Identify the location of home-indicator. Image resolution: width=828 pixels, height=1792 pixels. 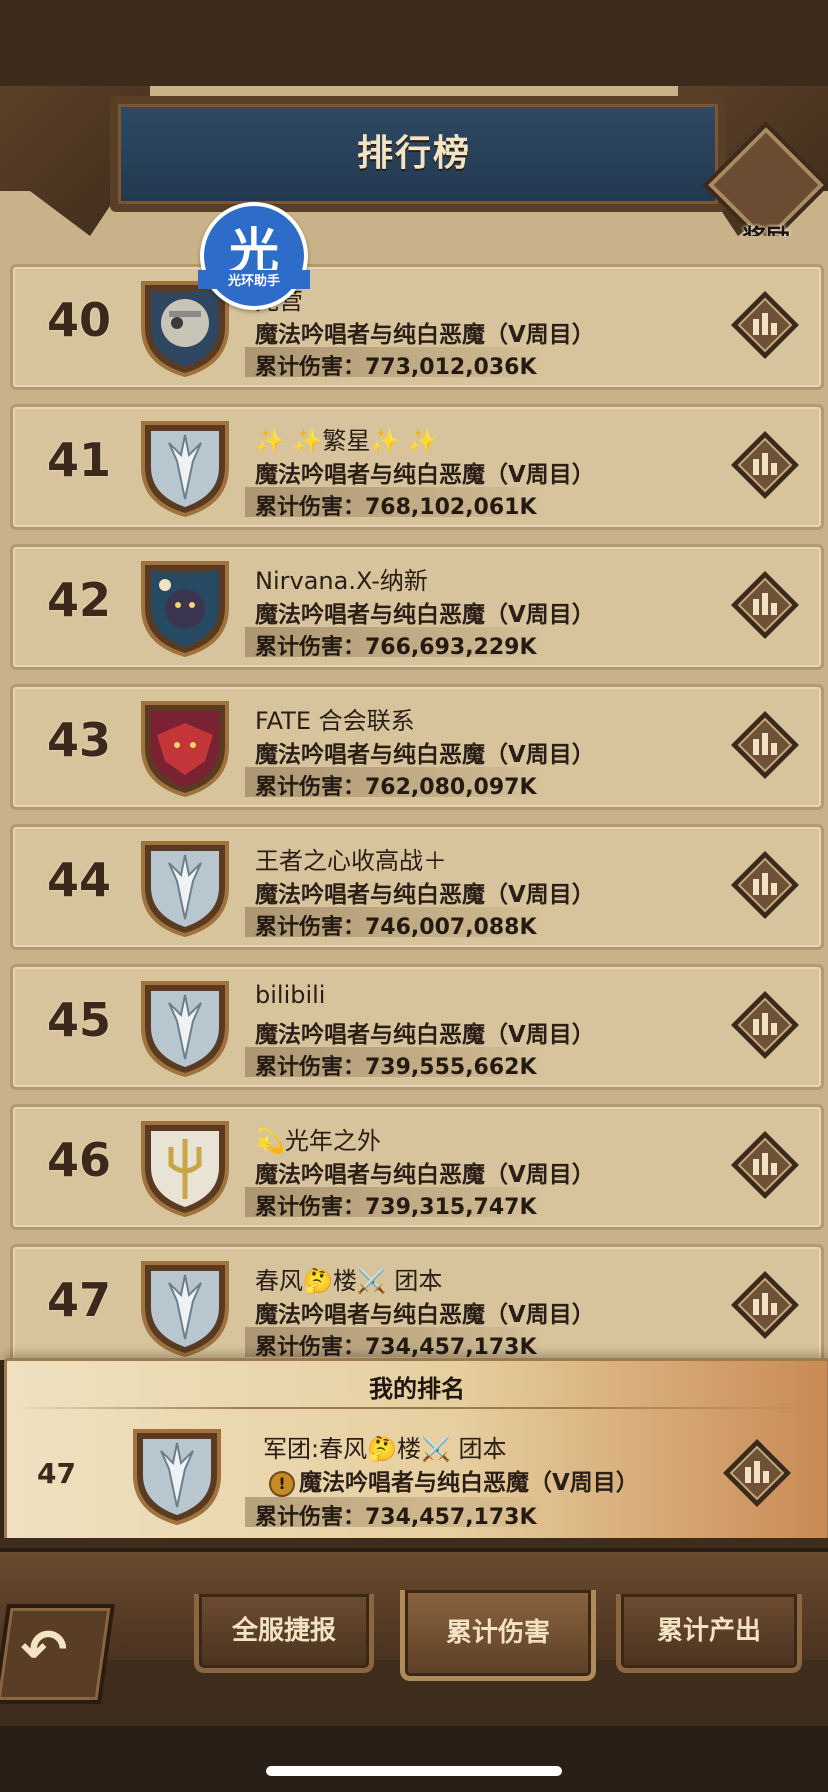
(414, 1771).